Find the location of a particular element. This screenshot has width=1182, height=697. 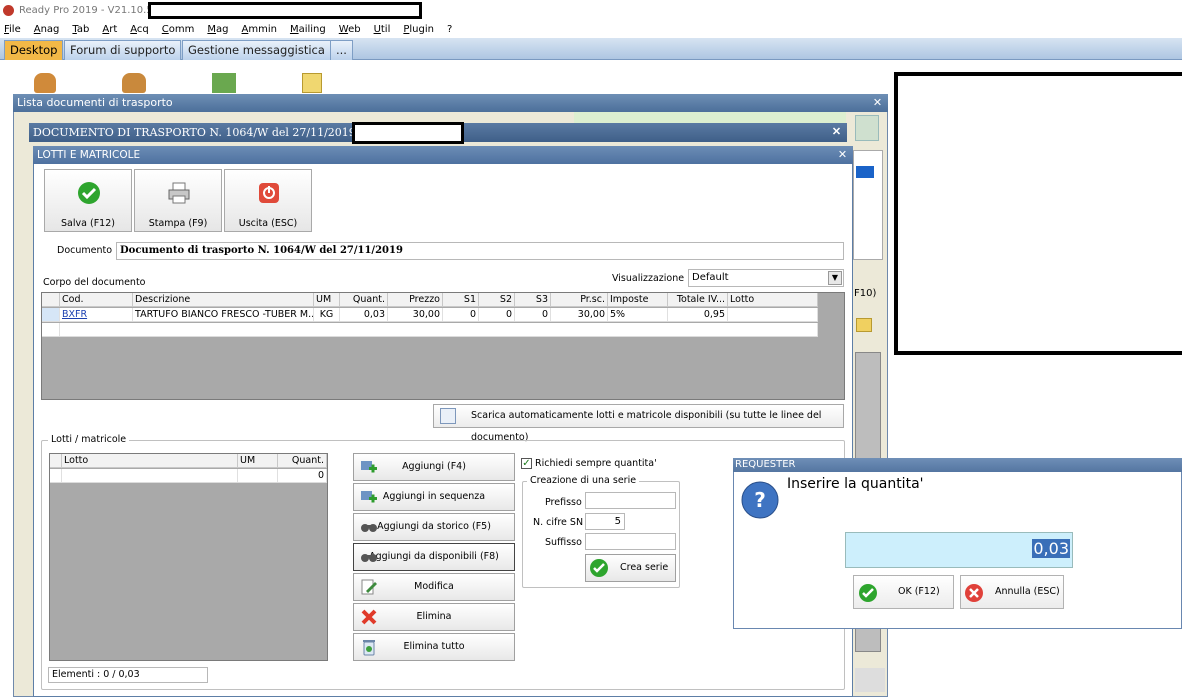

quantity-value: 0,03 is located at coordinates (1051, 548).